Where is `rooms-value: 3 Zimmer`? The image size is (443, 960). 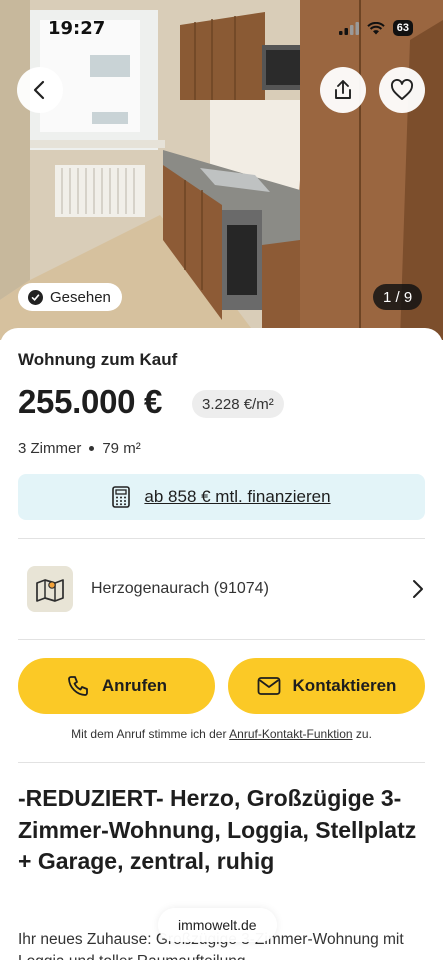
rooms-value: 3 Zimmer is located at coordinates (50, 448).